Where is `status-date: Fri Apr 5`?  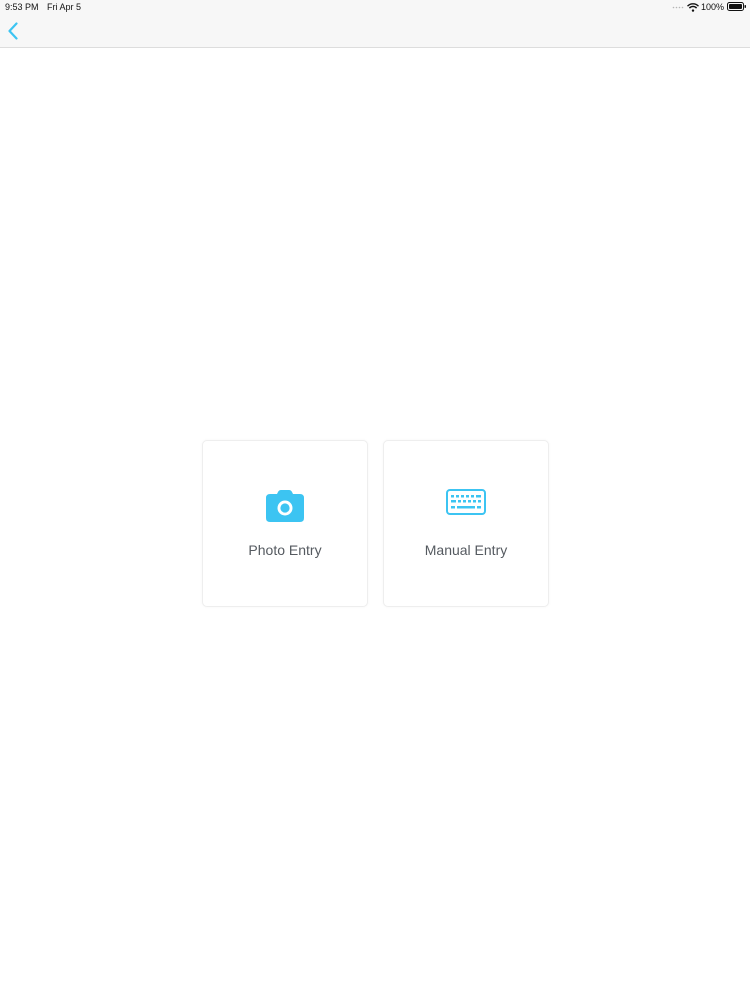
status-date: Fri Apr 5 is located at coordinates (64, 7).